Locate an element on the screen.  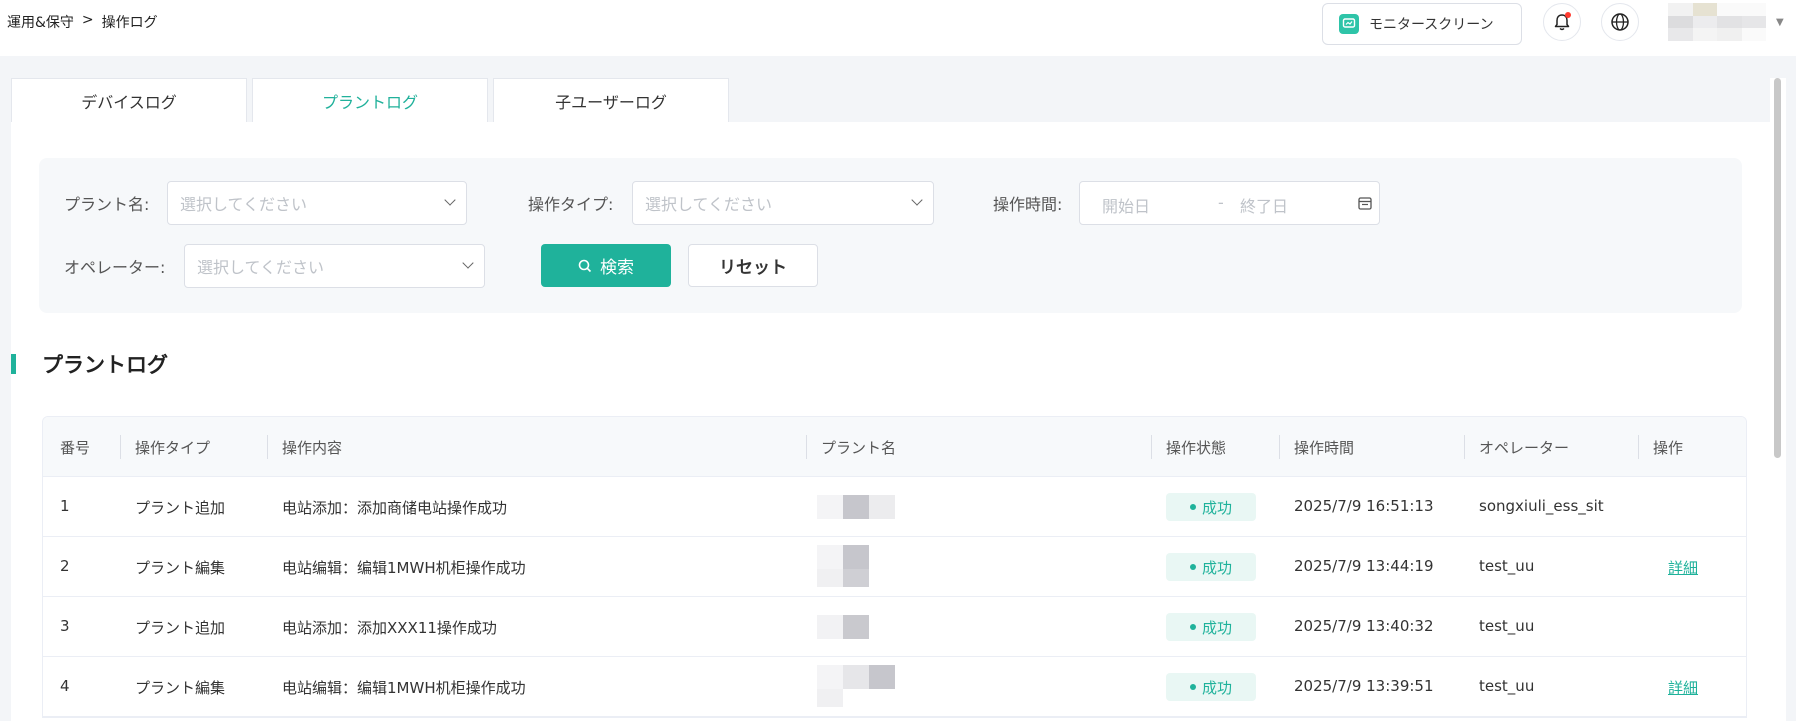
calendar-icon is located at coordinates (1365, 203).